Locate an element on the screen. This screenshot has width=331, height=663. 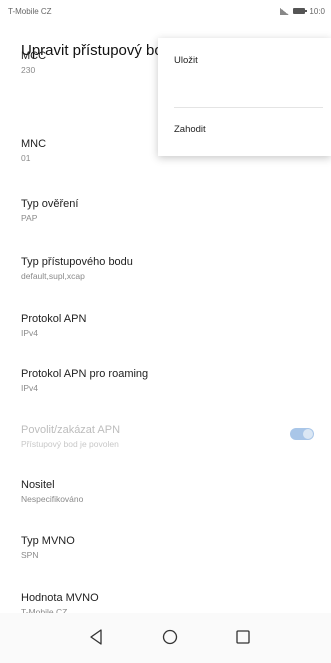
setting-apn-roaming-protocol: Protokol APN pro roaming IPv4 is located at coordinates (171, 380).